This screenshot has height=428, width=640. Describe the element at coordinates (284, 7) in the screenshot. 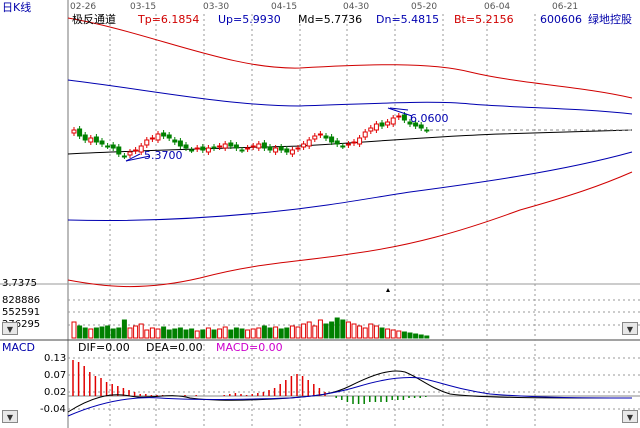

I see `date-label: 04-15` at that location.